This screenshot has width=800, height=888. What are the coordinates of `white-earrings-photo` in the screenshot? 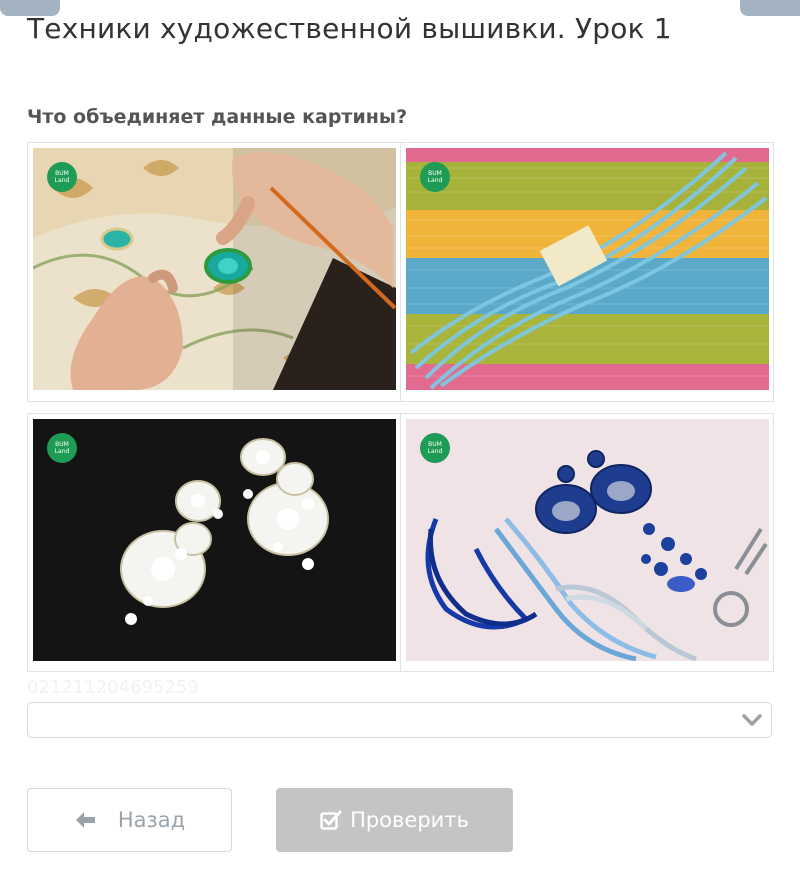 It's located at (214, 540).